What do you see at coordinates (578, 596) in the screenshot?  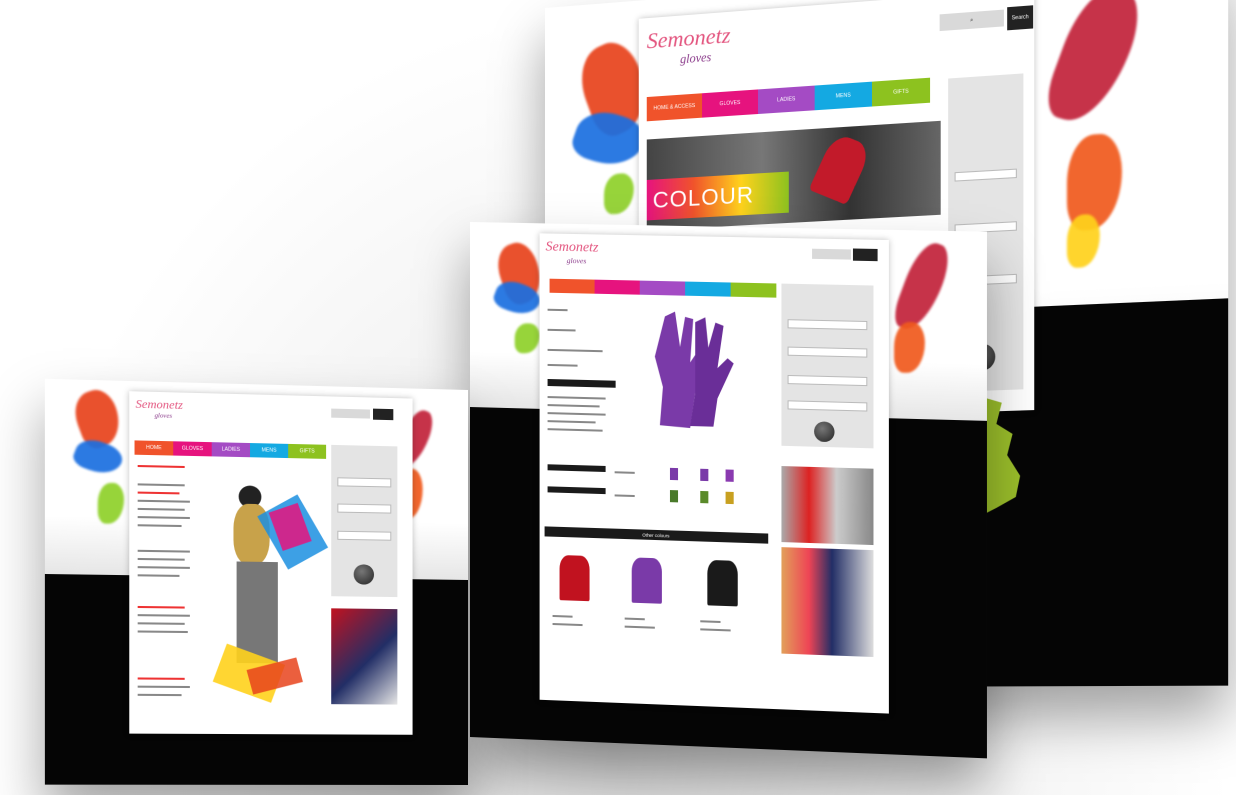 I see `related-product-red` at bounding box center [578, 596].